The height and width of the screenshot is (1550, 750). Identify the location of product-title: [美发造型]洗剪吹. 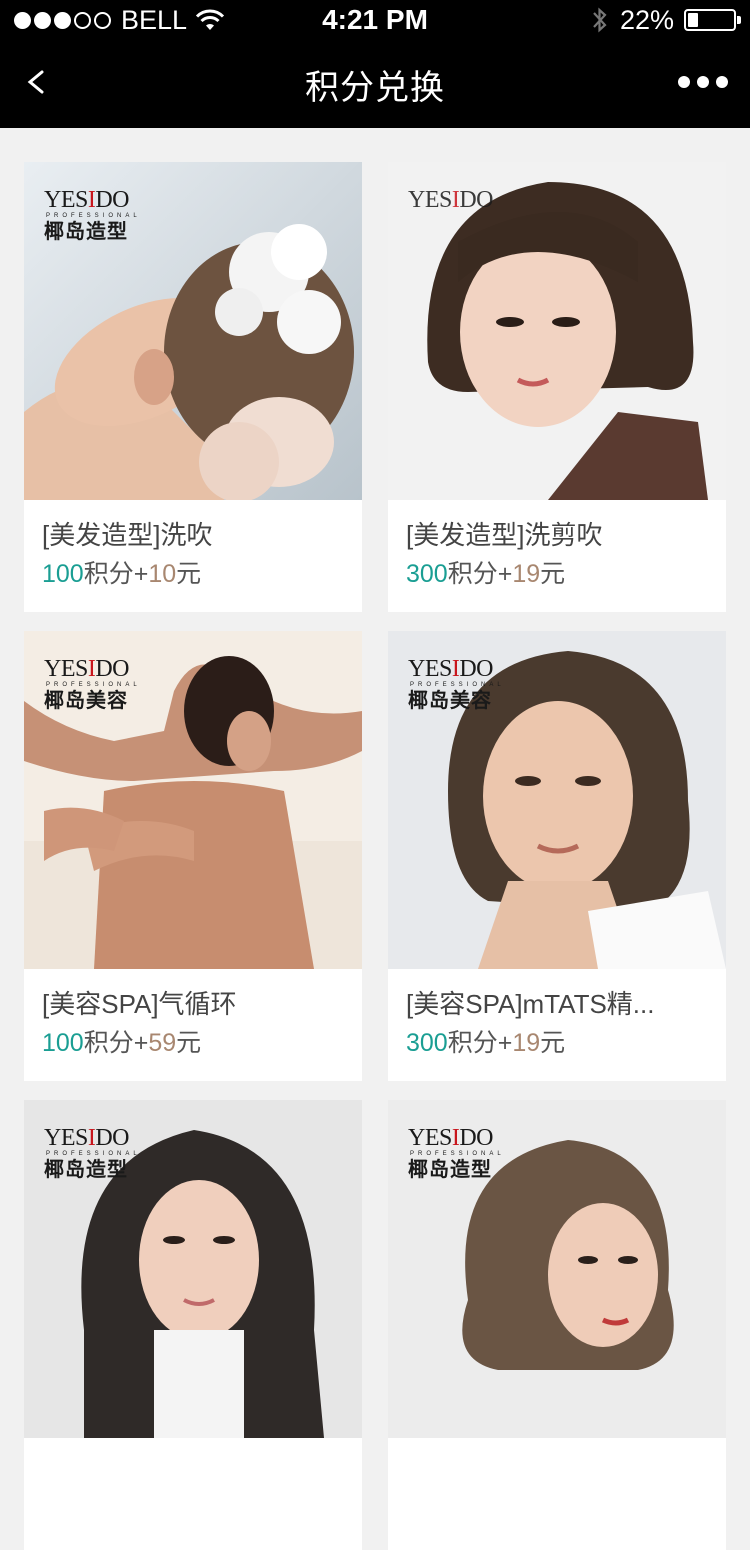
(504, 535).